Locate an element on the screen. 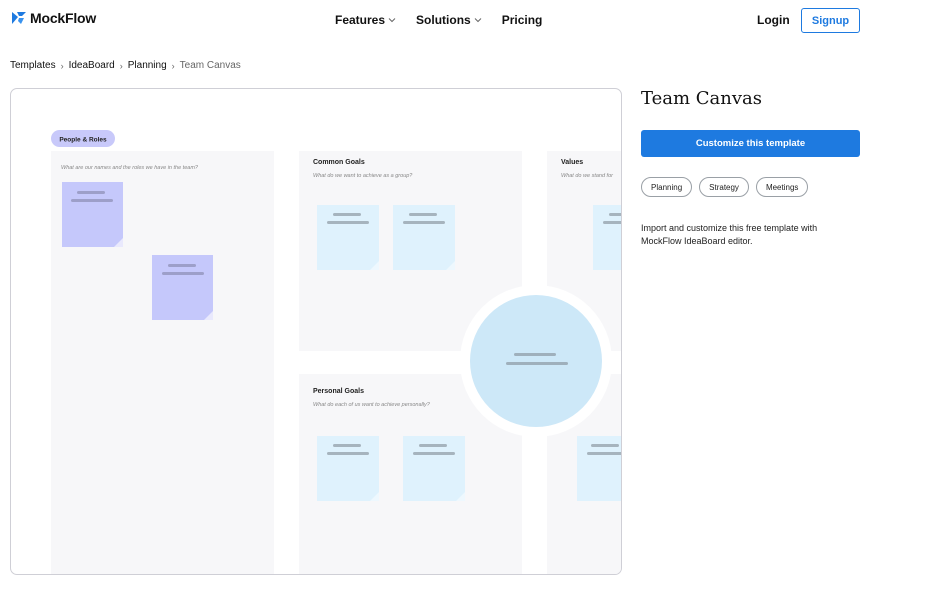 The height and width of the screenshot is (598, 940). login-link: Login is located at coordinates (773, 20).